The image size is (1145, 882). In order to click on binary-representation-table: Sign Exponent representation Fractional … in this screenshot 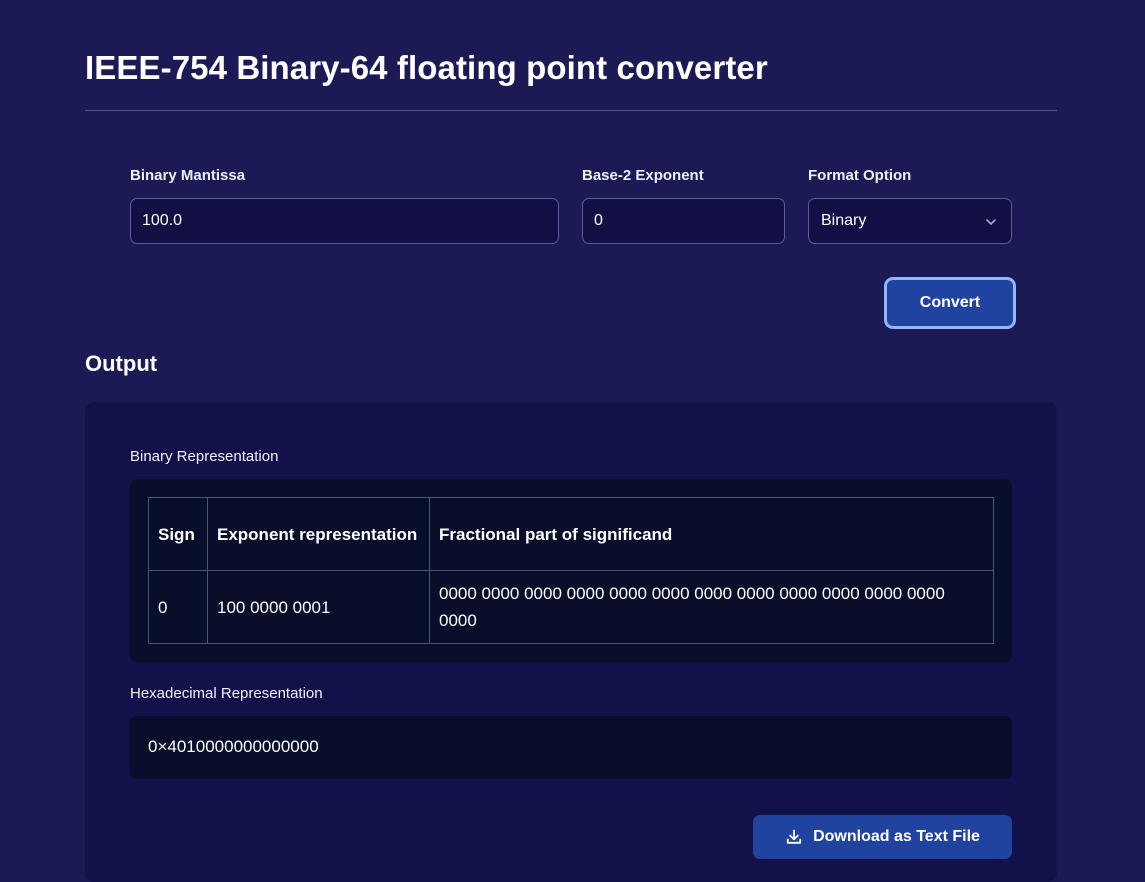, I will do `click(571, 570)`.